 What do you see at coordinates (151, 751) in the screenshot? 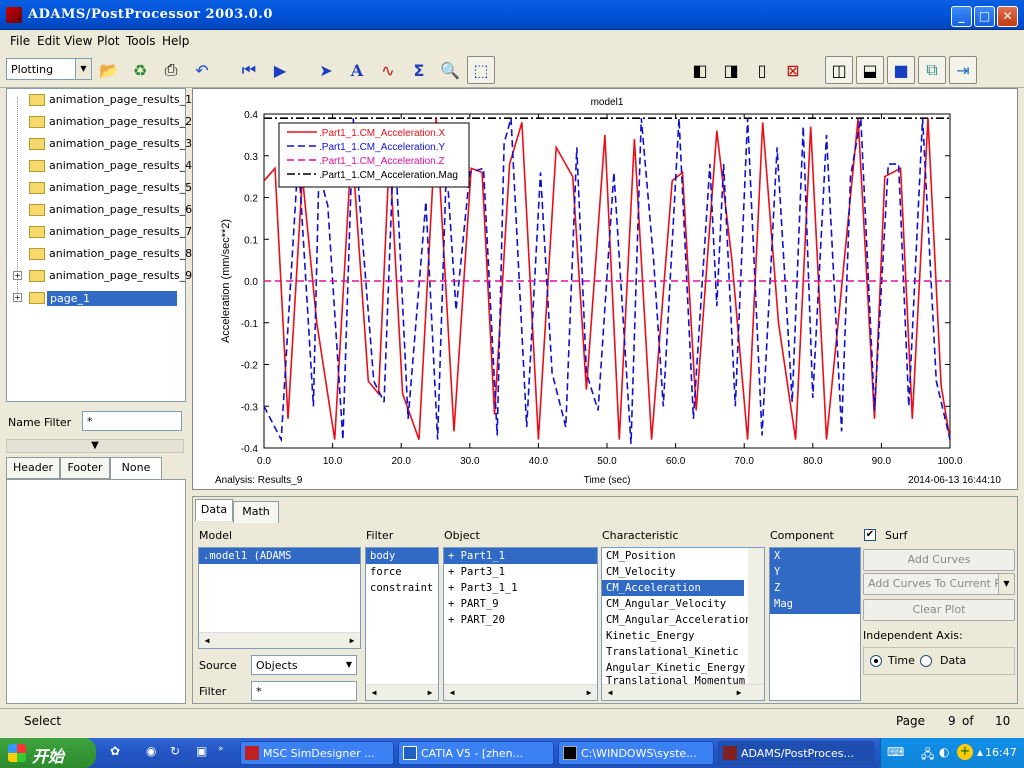
I see `browser-icon: ◉` at bounding box center [151, 751].